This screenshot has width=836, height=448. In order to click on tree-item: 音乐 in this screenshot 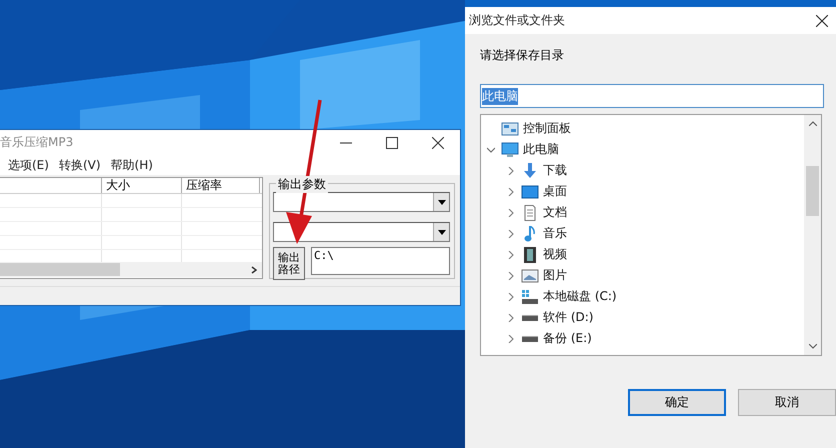, I will do `click(642, 233)`.